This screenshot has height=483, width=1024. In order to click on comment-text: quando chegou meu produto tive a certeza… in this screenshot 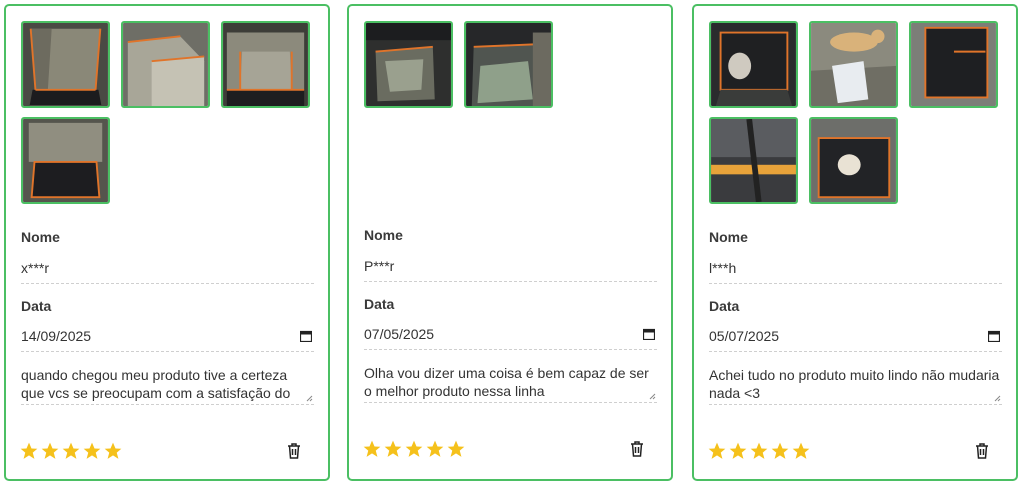, I will do `click(156, 385)`.